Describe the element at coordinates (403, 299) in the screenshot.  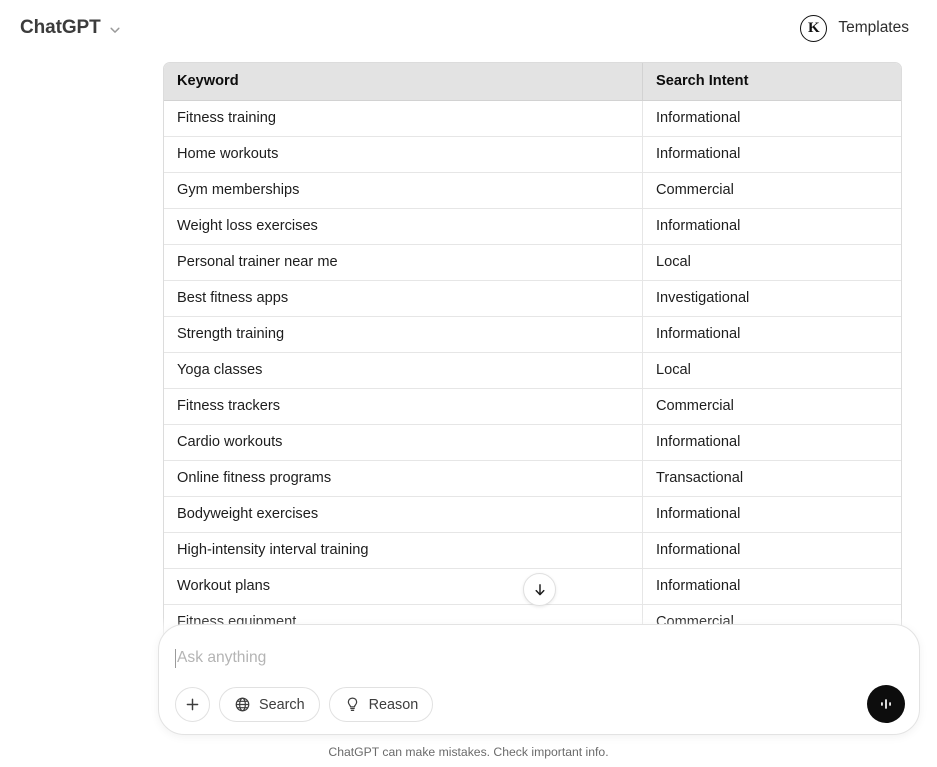
I see `cell-keyword: Best fitness apps` at that location.